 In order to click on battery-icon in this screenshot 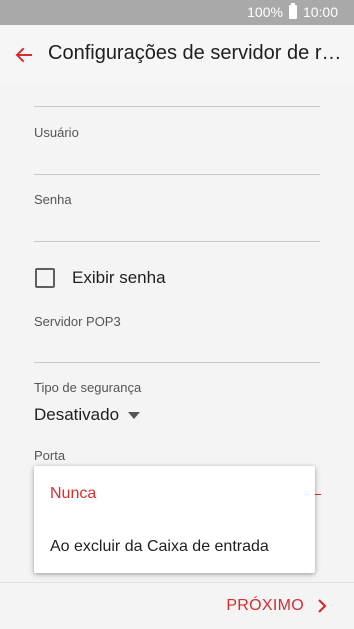, I will do `click(292, 11)`.